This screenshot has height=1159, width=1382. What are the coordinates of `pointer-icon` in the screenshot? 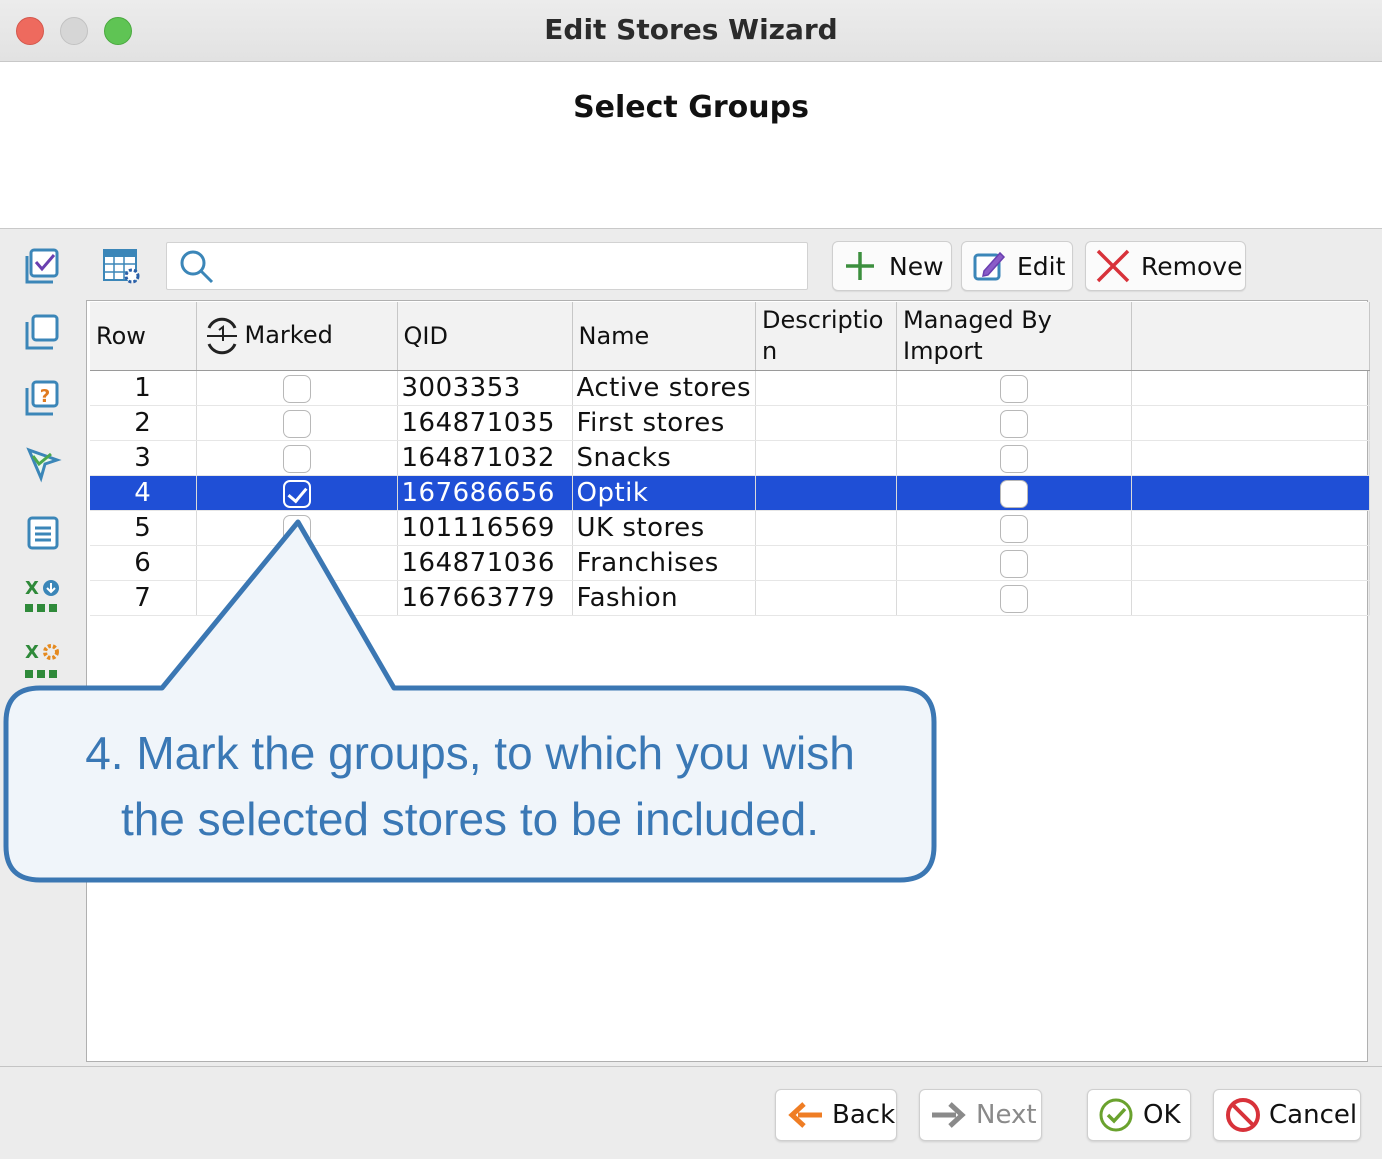 It's located at (43, 464).